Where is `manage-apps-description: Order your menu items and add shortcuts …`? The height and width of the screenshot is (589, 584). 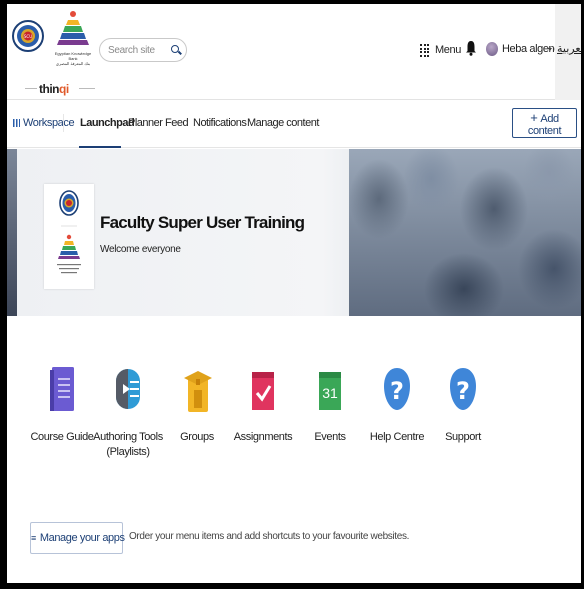
manage-apps-description: Order your menu items and add shortcuts … is located at coordinates (269, 536).